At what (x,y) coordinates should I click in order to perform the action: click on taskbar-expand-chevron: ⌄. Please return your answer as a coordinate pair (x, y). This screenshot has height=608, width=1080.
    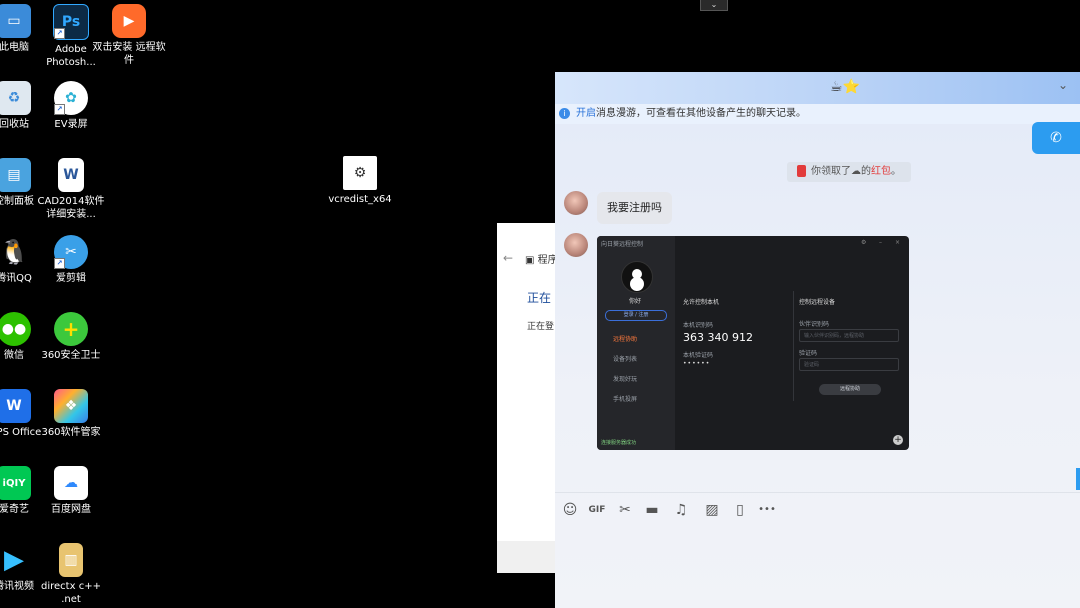
    Looking at the image, I should click on (714, 5).